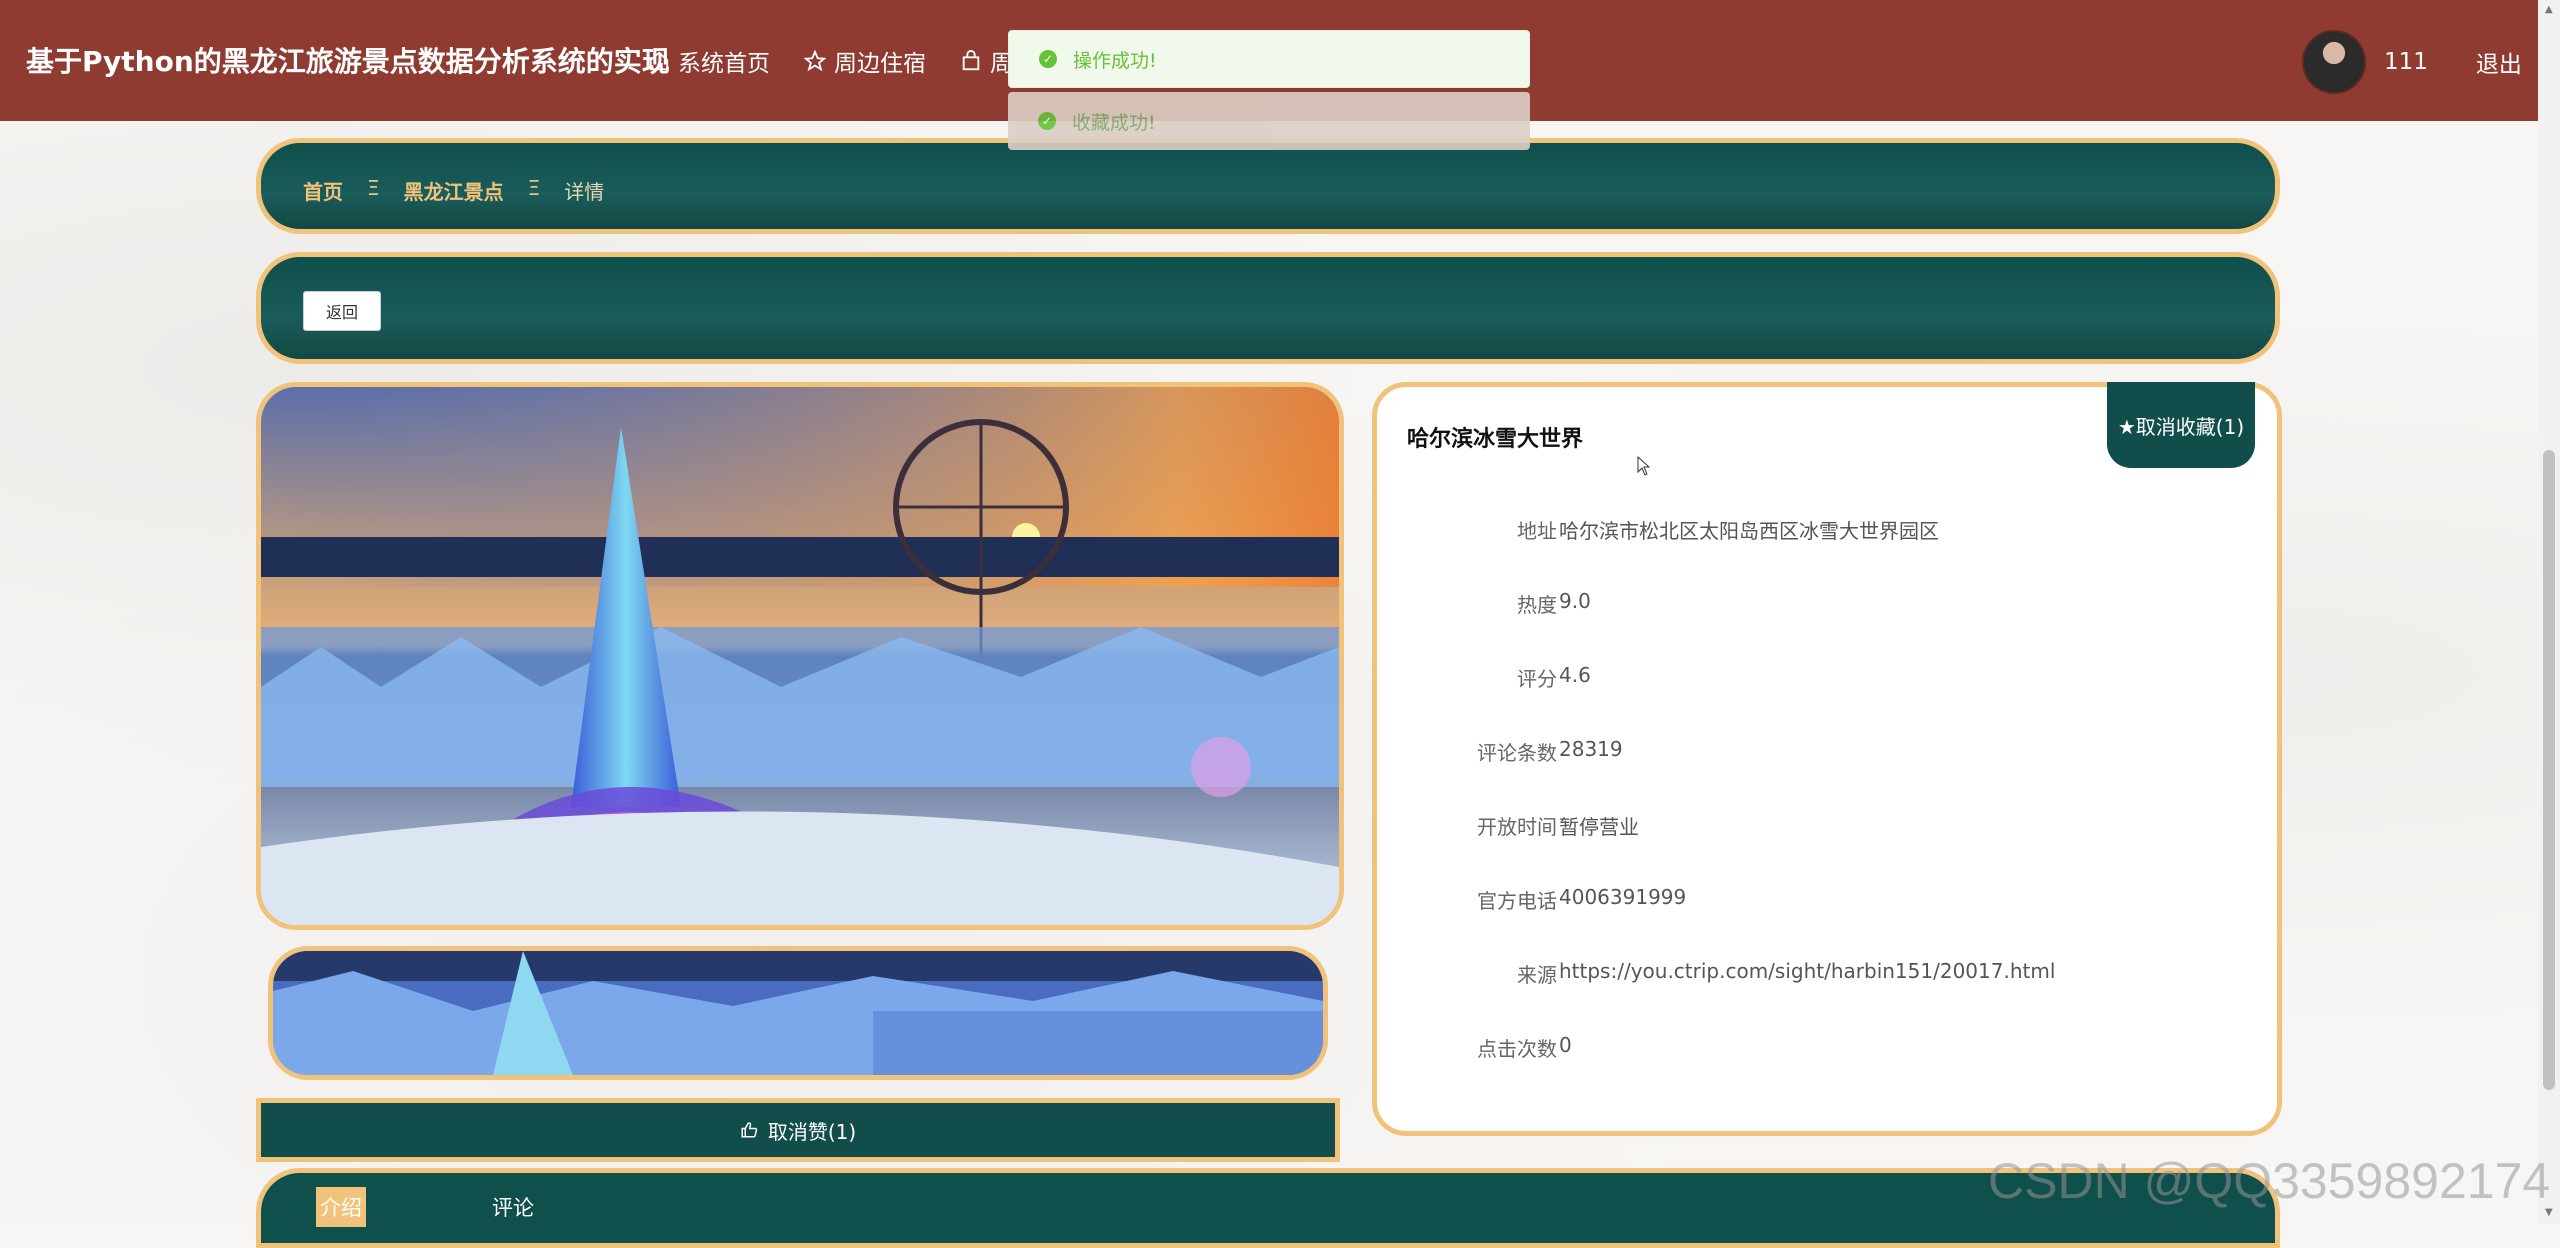 Image resolution: width=2560 pixels, height=1248 pixels. I want to click on nav-item-lodging: 周边住宿, so click(865, 61).